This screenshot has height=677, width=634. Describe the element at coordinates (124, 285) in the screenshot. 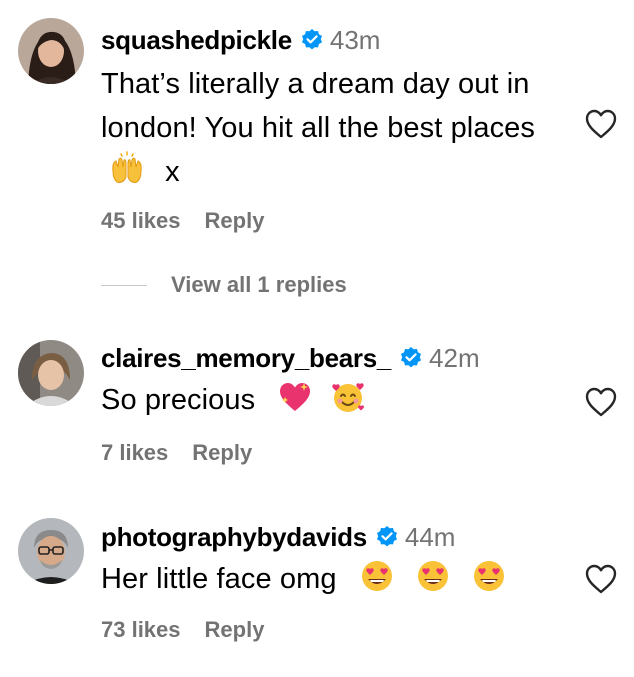

I see `reply-divider` at that location.